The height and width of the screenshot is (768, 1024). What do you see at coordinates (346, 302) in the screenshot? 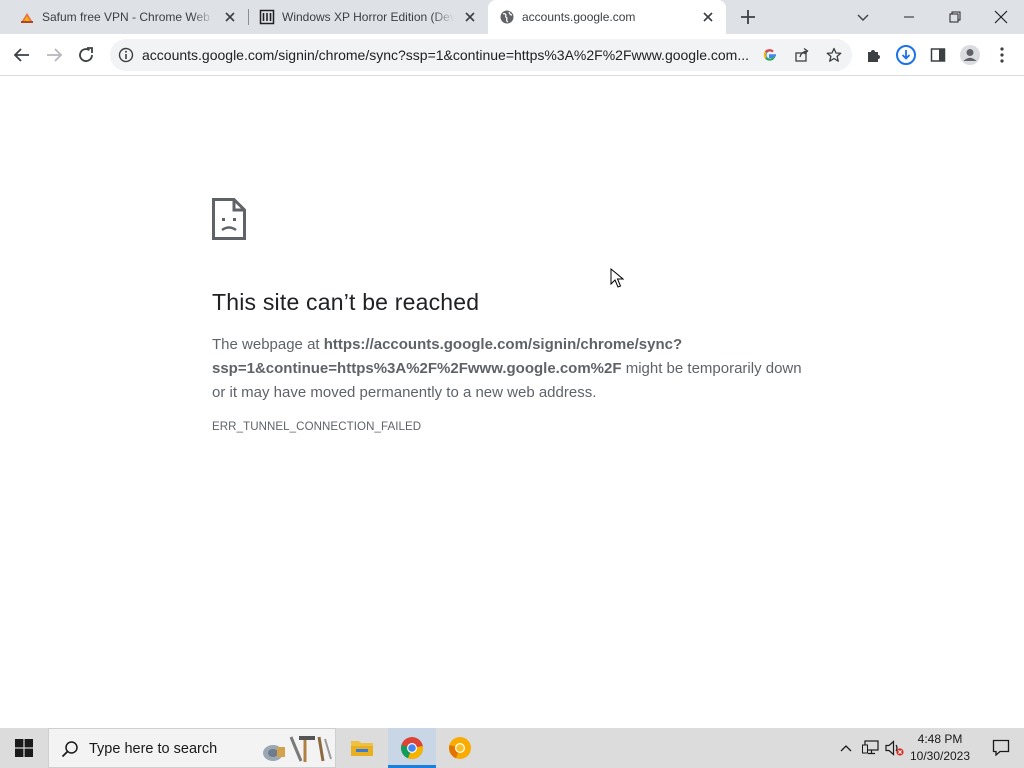
I see `error-title: This site can’t be reached` at bounding box center [346, 302].